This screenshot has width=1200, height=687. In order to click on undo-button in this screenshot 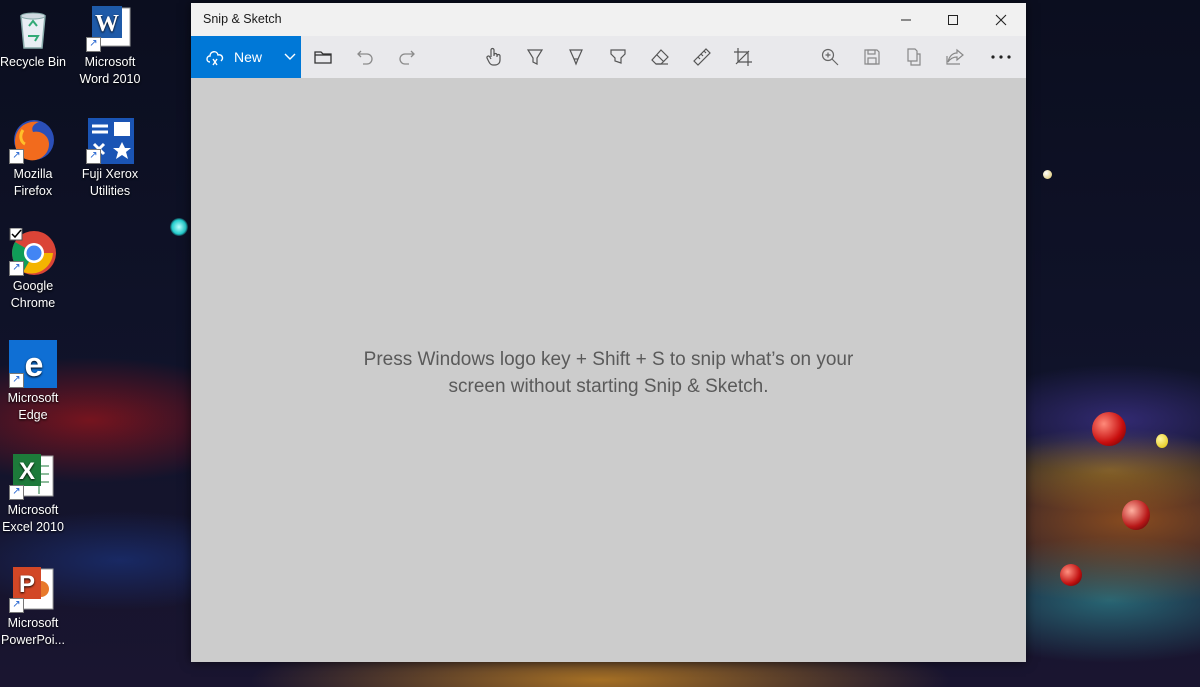, I will do `click(365, 57)`.